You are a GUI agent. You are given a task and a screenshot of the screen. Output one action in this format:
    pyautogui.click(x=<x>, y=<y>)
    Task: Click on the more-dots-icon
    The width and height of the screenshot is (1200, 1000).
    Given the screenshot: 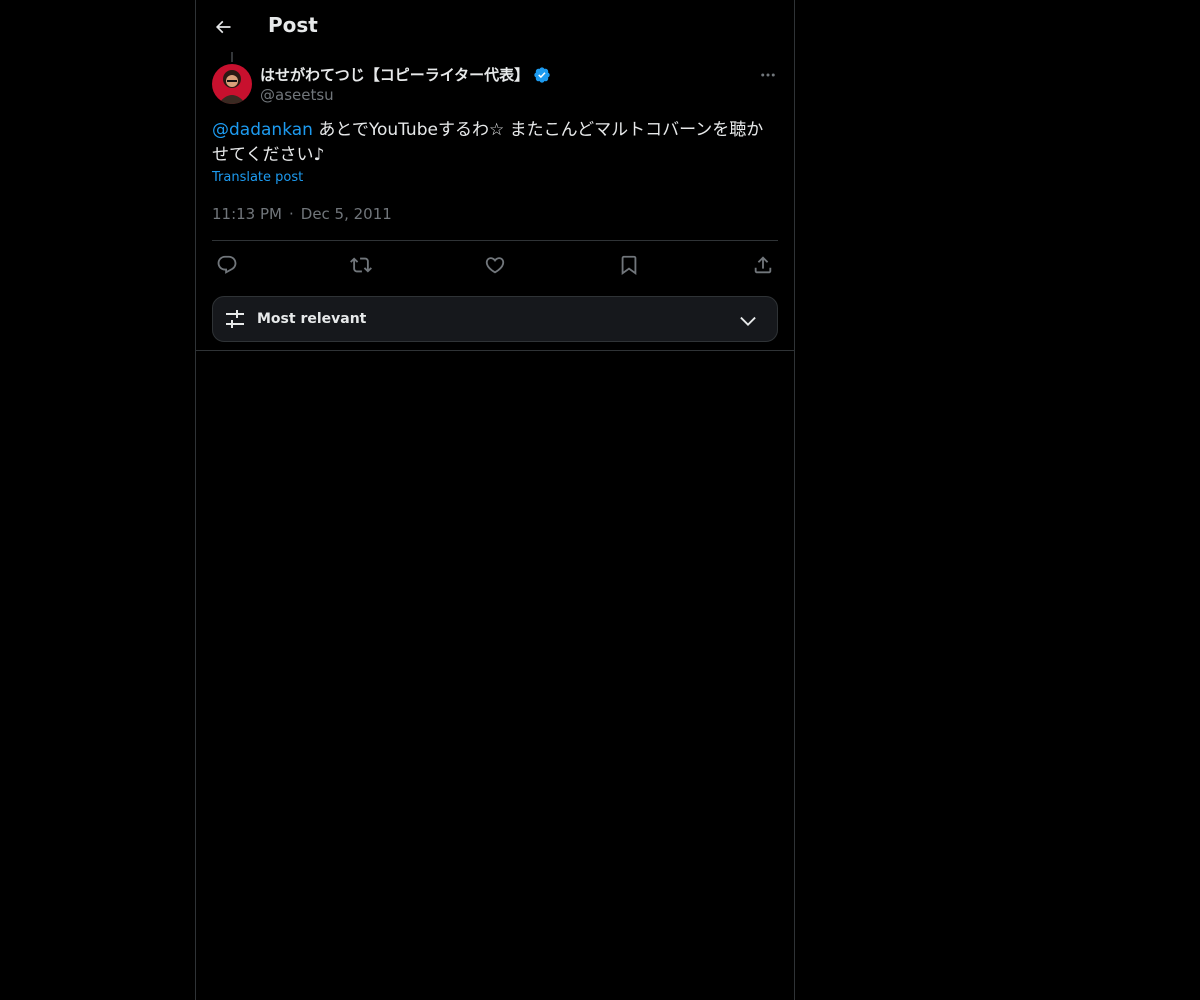 What is the action you would take?
    pyautogui.click(x=768, y=75)
    